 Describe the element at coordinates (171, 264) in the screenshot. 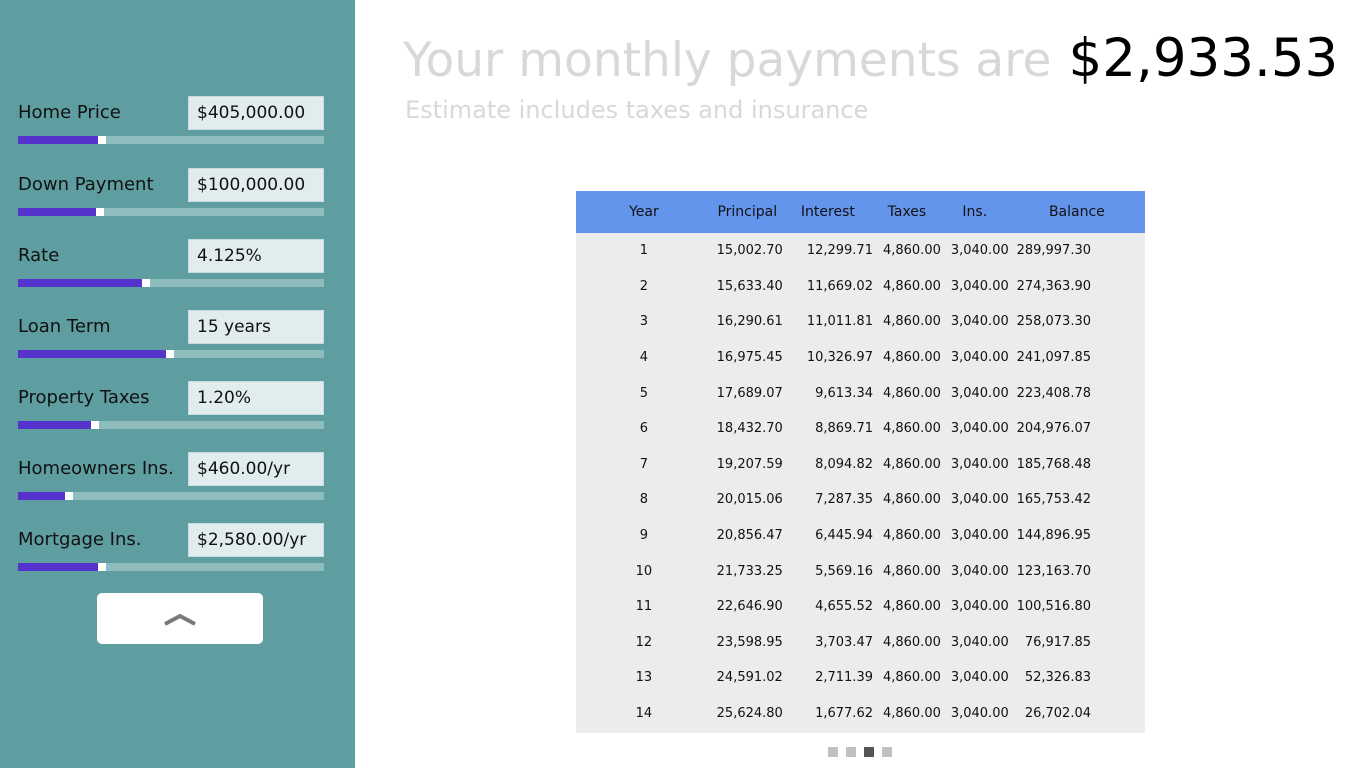

I see `field-rate: Rate 4.125%` at that location.